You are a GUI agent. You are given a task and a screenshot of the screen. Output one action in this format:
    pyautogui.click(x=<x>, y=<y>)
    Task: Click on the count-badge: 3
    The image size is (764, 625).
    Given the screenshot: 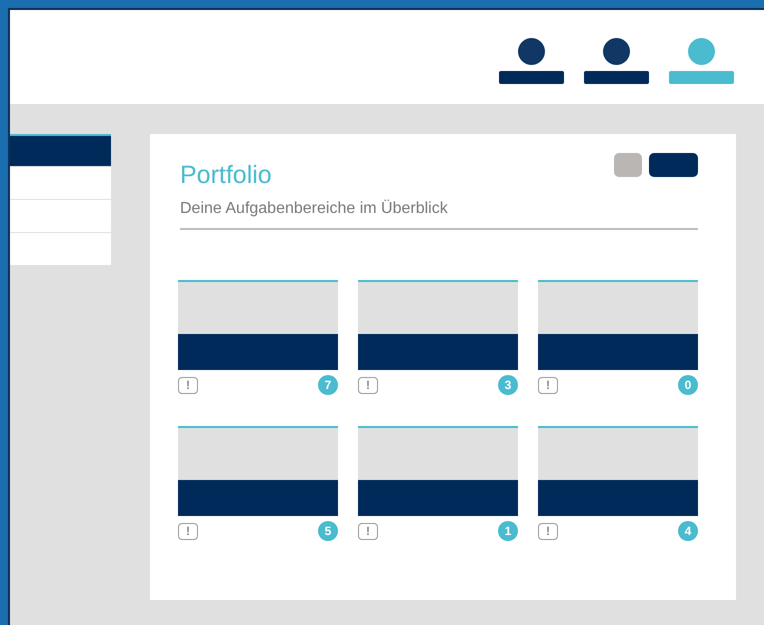 What is the action you would take?
    pyautogui.click(x=508, y=385)
    